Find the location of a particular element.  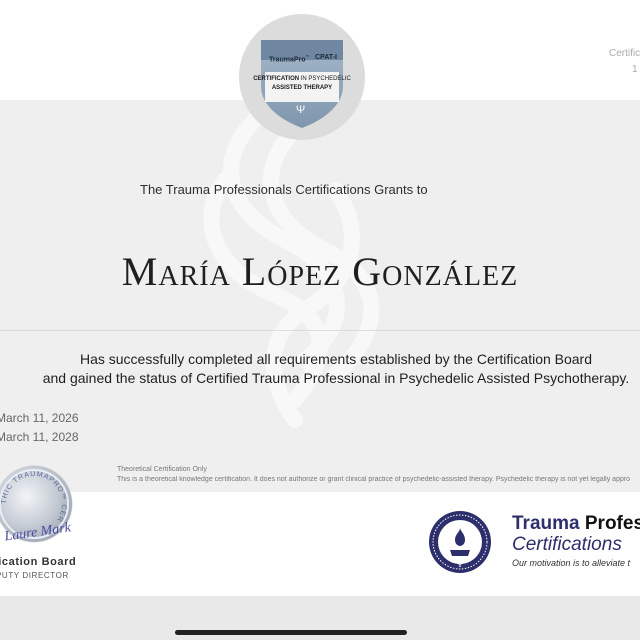

signatory-role: PUTY DIRECTOR is located at coordinates (34, 575).